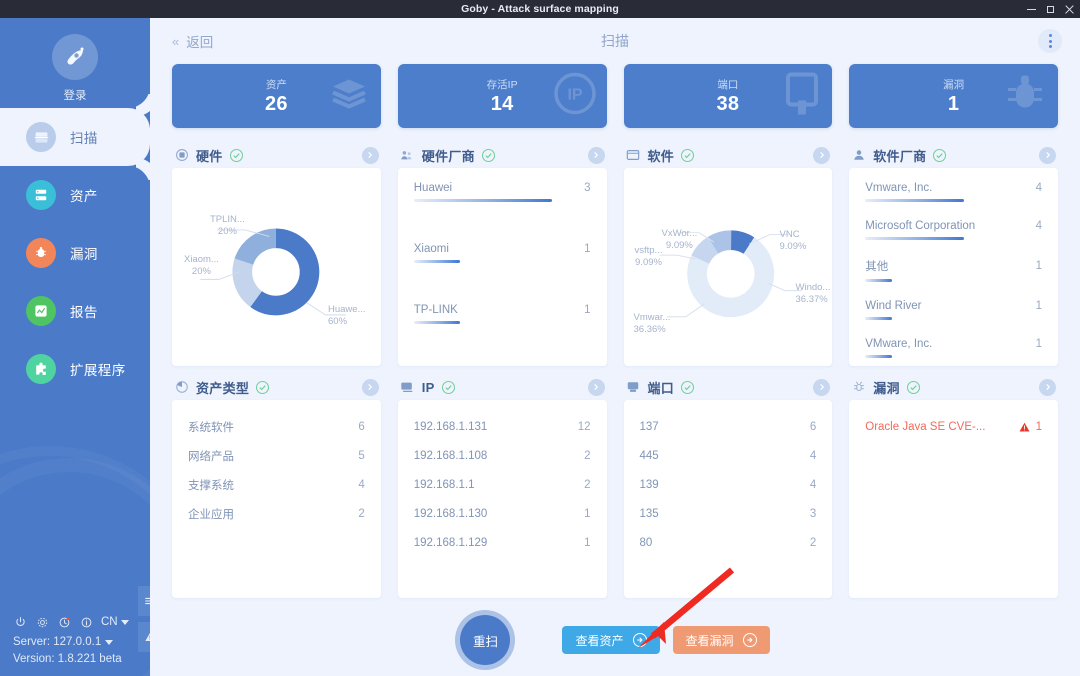  What do you see at coordinates (728, 455) in the screenshot?
I see `list-item: 445 4` at bounding box center [728, 455].